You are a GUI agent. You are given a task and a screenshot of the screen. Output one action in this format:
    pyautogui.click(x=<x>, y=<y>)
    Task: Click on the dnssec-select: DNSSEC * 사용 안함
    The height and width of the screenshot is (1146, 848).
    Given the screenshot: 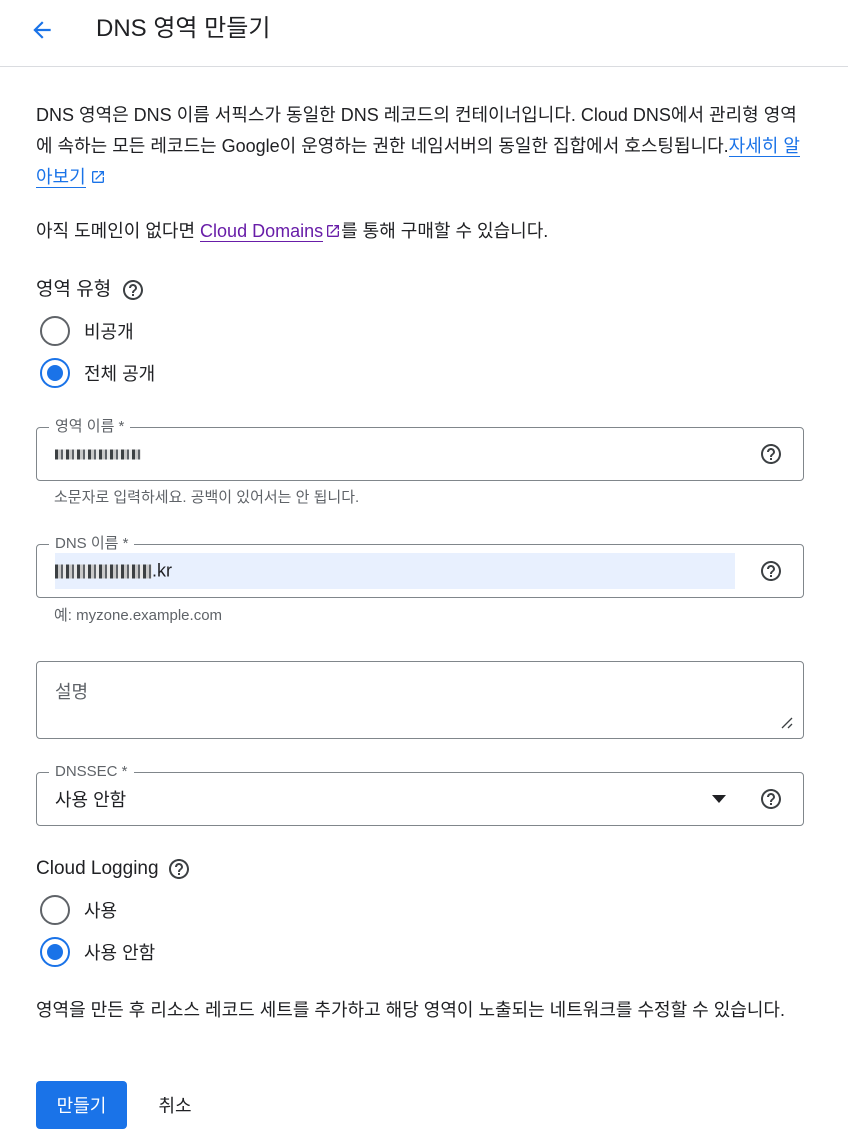 What is the action you would take?
    pyautogui.click(x=420, y=794)
    